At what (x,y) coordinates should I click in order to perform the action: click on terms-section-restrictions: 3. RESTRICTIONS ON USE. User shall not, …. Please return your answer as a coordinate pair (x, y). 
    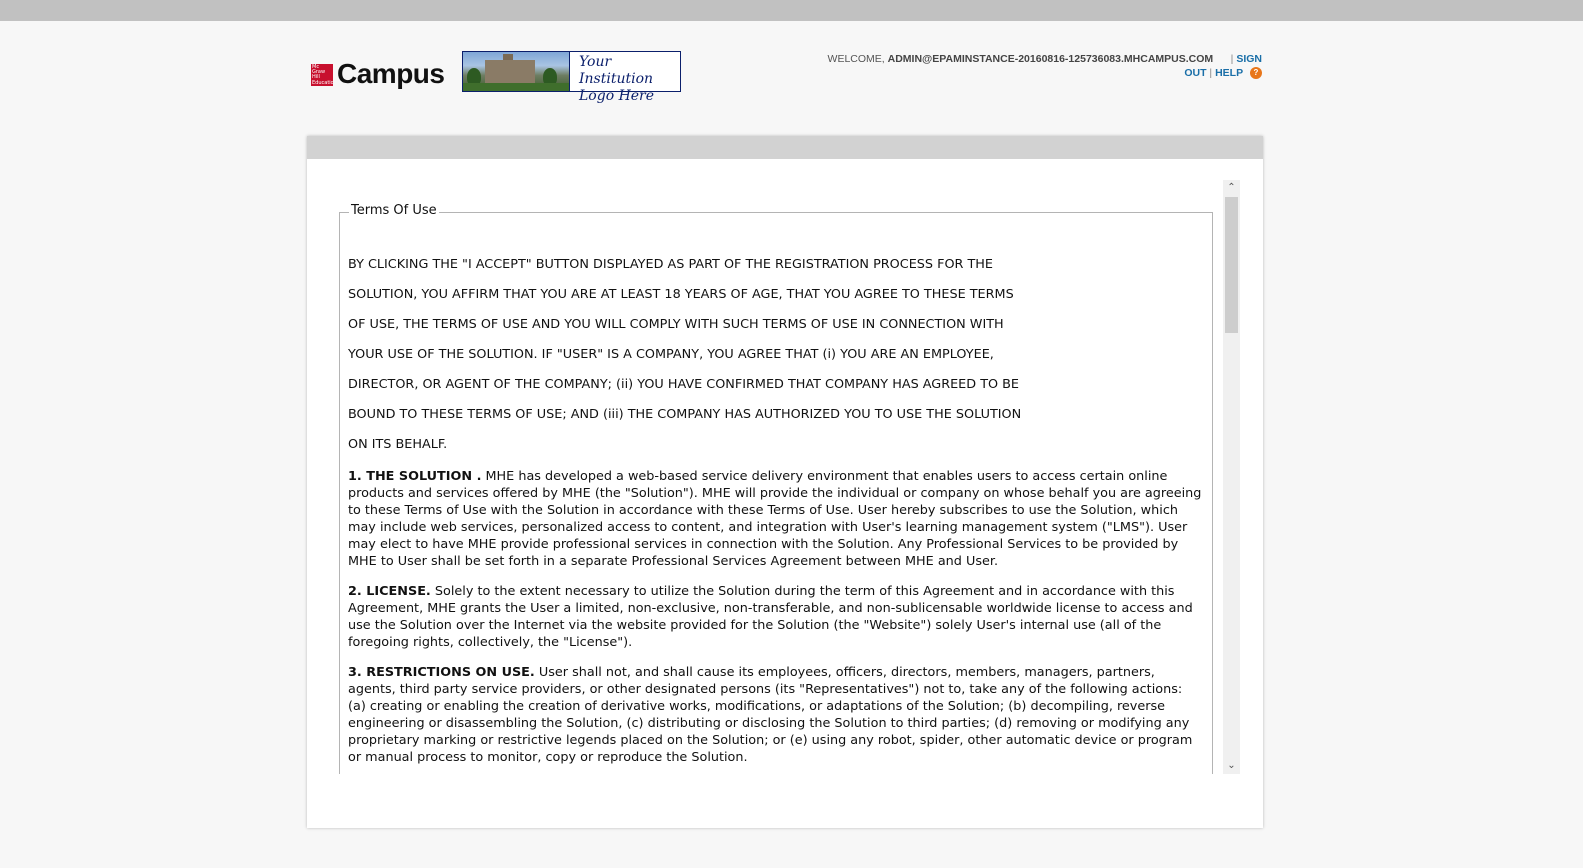
    Looking at the image, I should click on (776, 715).